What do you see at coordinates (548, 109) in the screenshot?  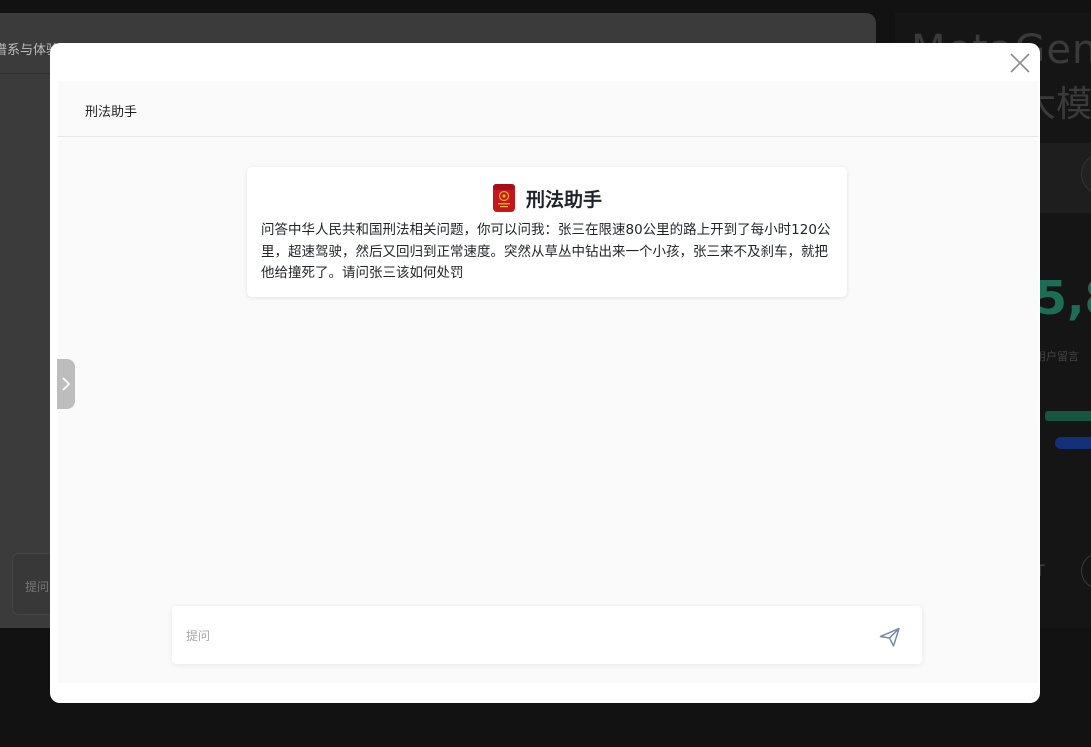 I see `chat-header: 刑法助手` at bounding box center [548, 109].